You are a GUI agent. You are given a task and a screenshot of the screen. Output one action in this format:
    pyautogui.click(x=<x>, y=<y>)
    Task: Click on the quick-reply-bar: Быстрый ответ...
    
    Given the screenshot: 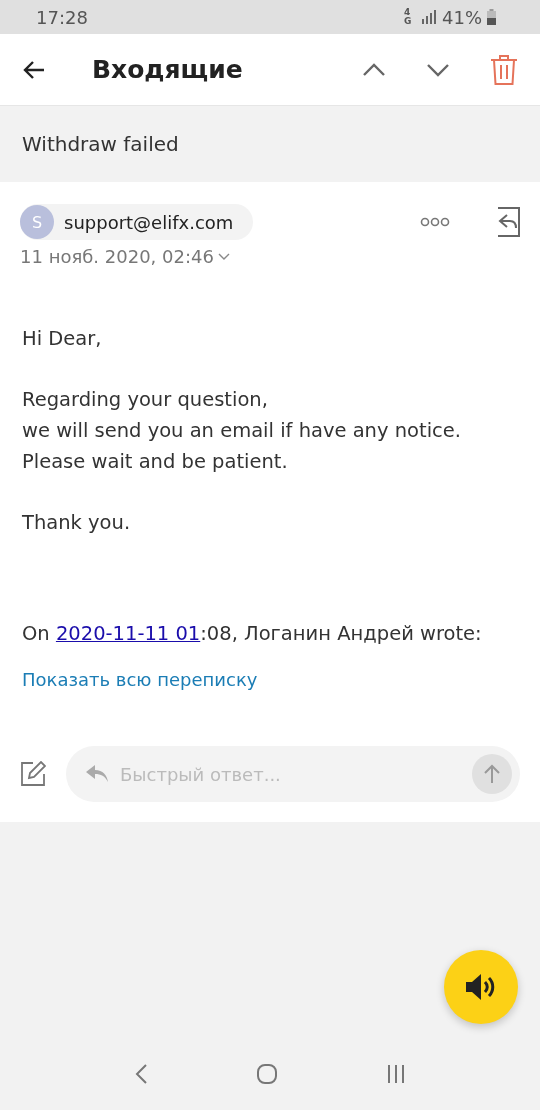 What is the action you would take?
    pyautogui.click(x=293, y=774)
    